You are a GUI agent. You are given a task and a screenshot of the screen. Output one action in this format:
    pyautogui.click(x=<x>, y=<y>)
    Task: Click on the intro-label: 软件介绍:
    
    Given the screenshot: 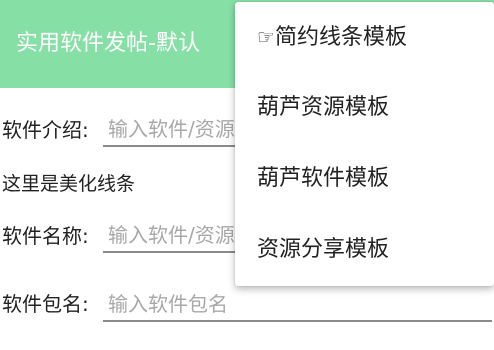 What is the action you would take?
    pyautogui.click(x=45, y=130)
    